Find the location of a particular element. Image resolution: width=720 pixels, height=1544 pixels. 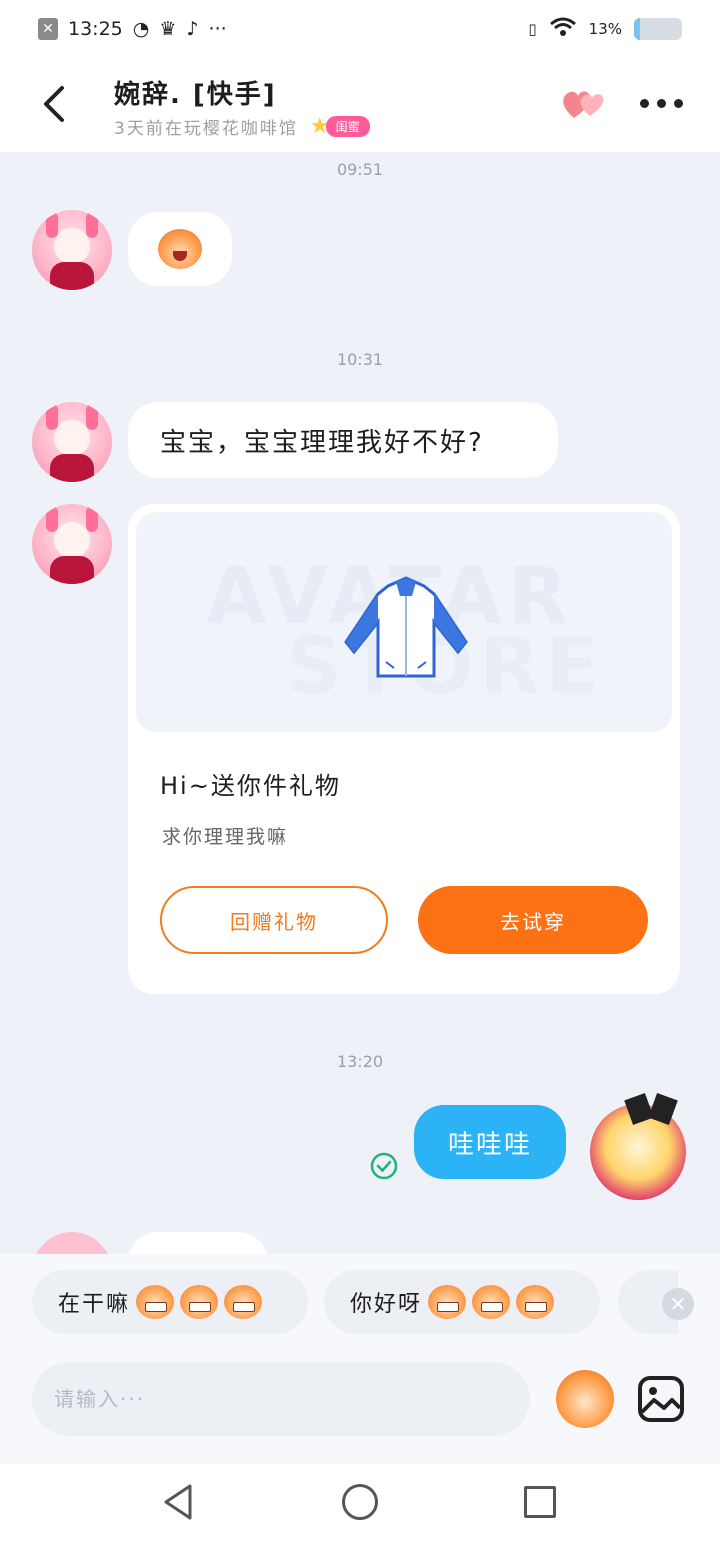

battery-icon is located at coordinates (658, 29).